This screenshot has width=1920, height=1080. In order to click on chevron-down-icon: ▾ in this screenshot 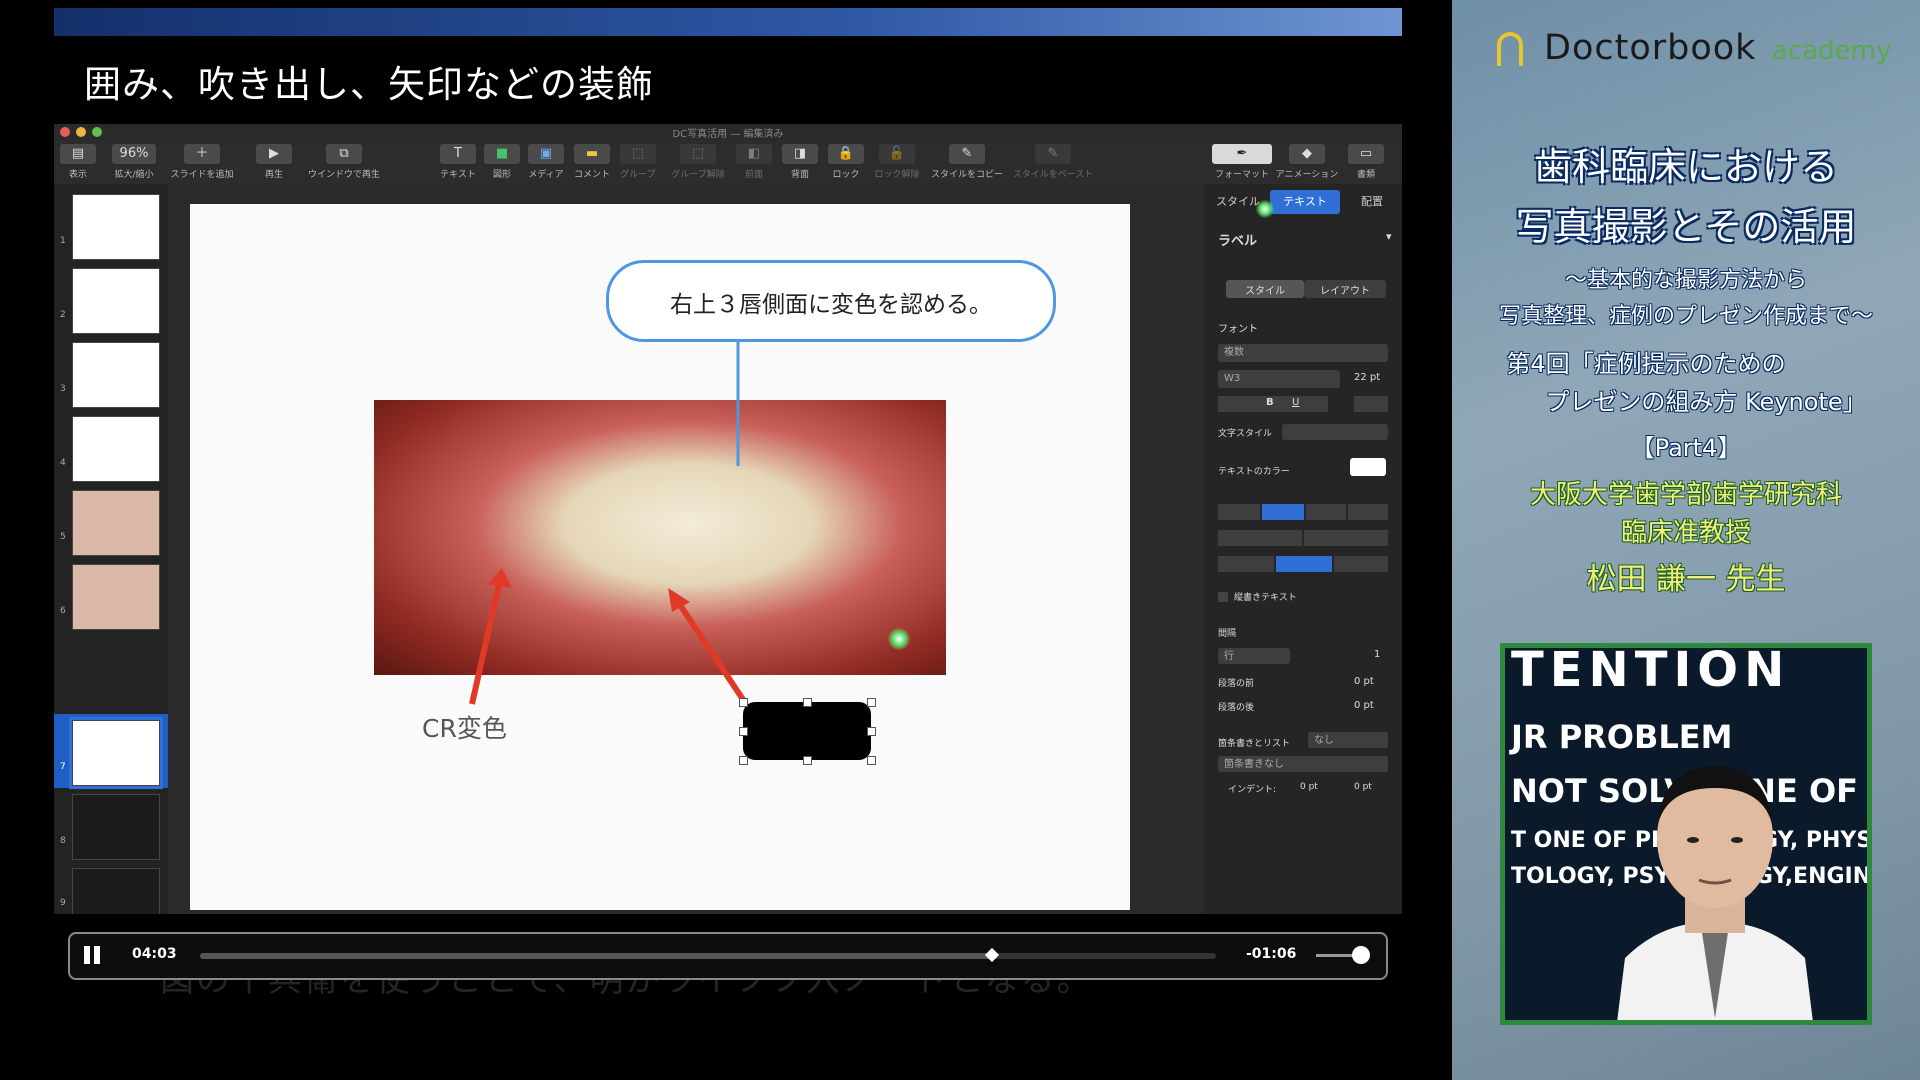, I will do `click(1389, 236)`.